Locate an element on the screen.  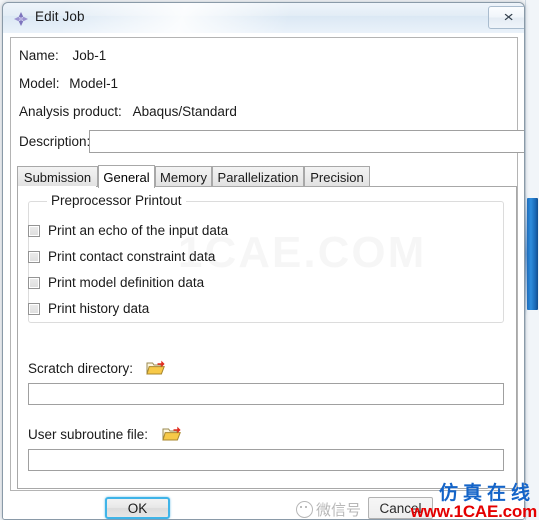
tab-submission: Submission is located at coordinates (57, 176).